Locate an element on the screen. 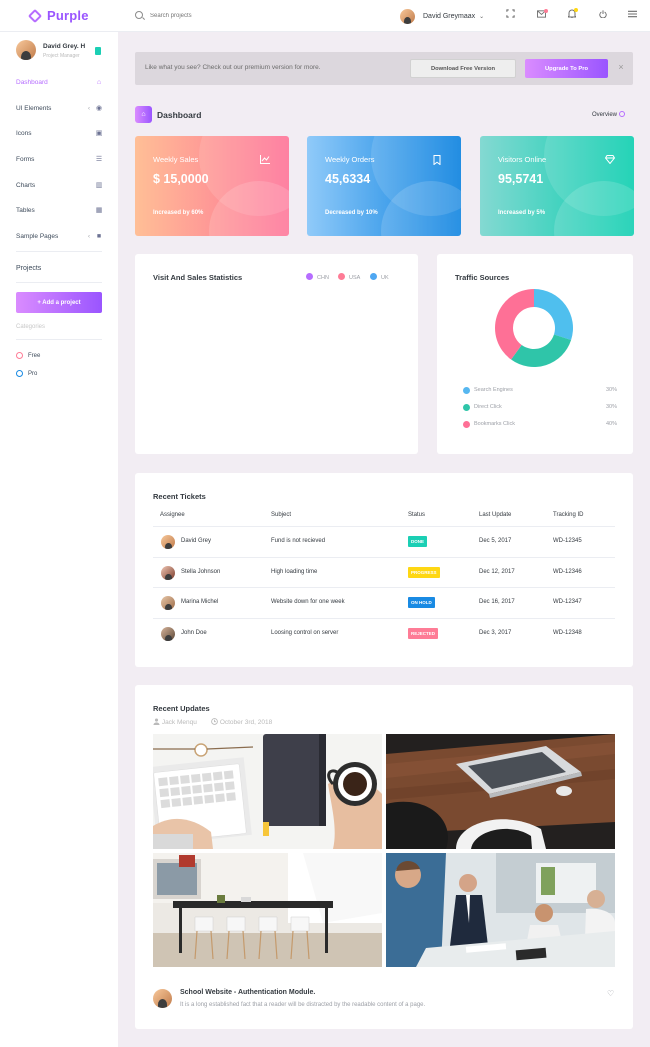  purple-logo-icon is located at coordinates (35, 16).